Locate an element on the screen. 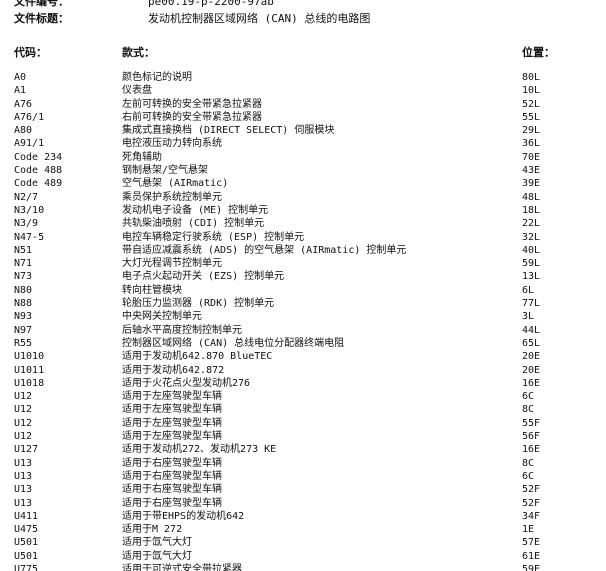  table-row: U127 适用于发动机272、发动机273 KE 16E is located at coordinates (304, 449).